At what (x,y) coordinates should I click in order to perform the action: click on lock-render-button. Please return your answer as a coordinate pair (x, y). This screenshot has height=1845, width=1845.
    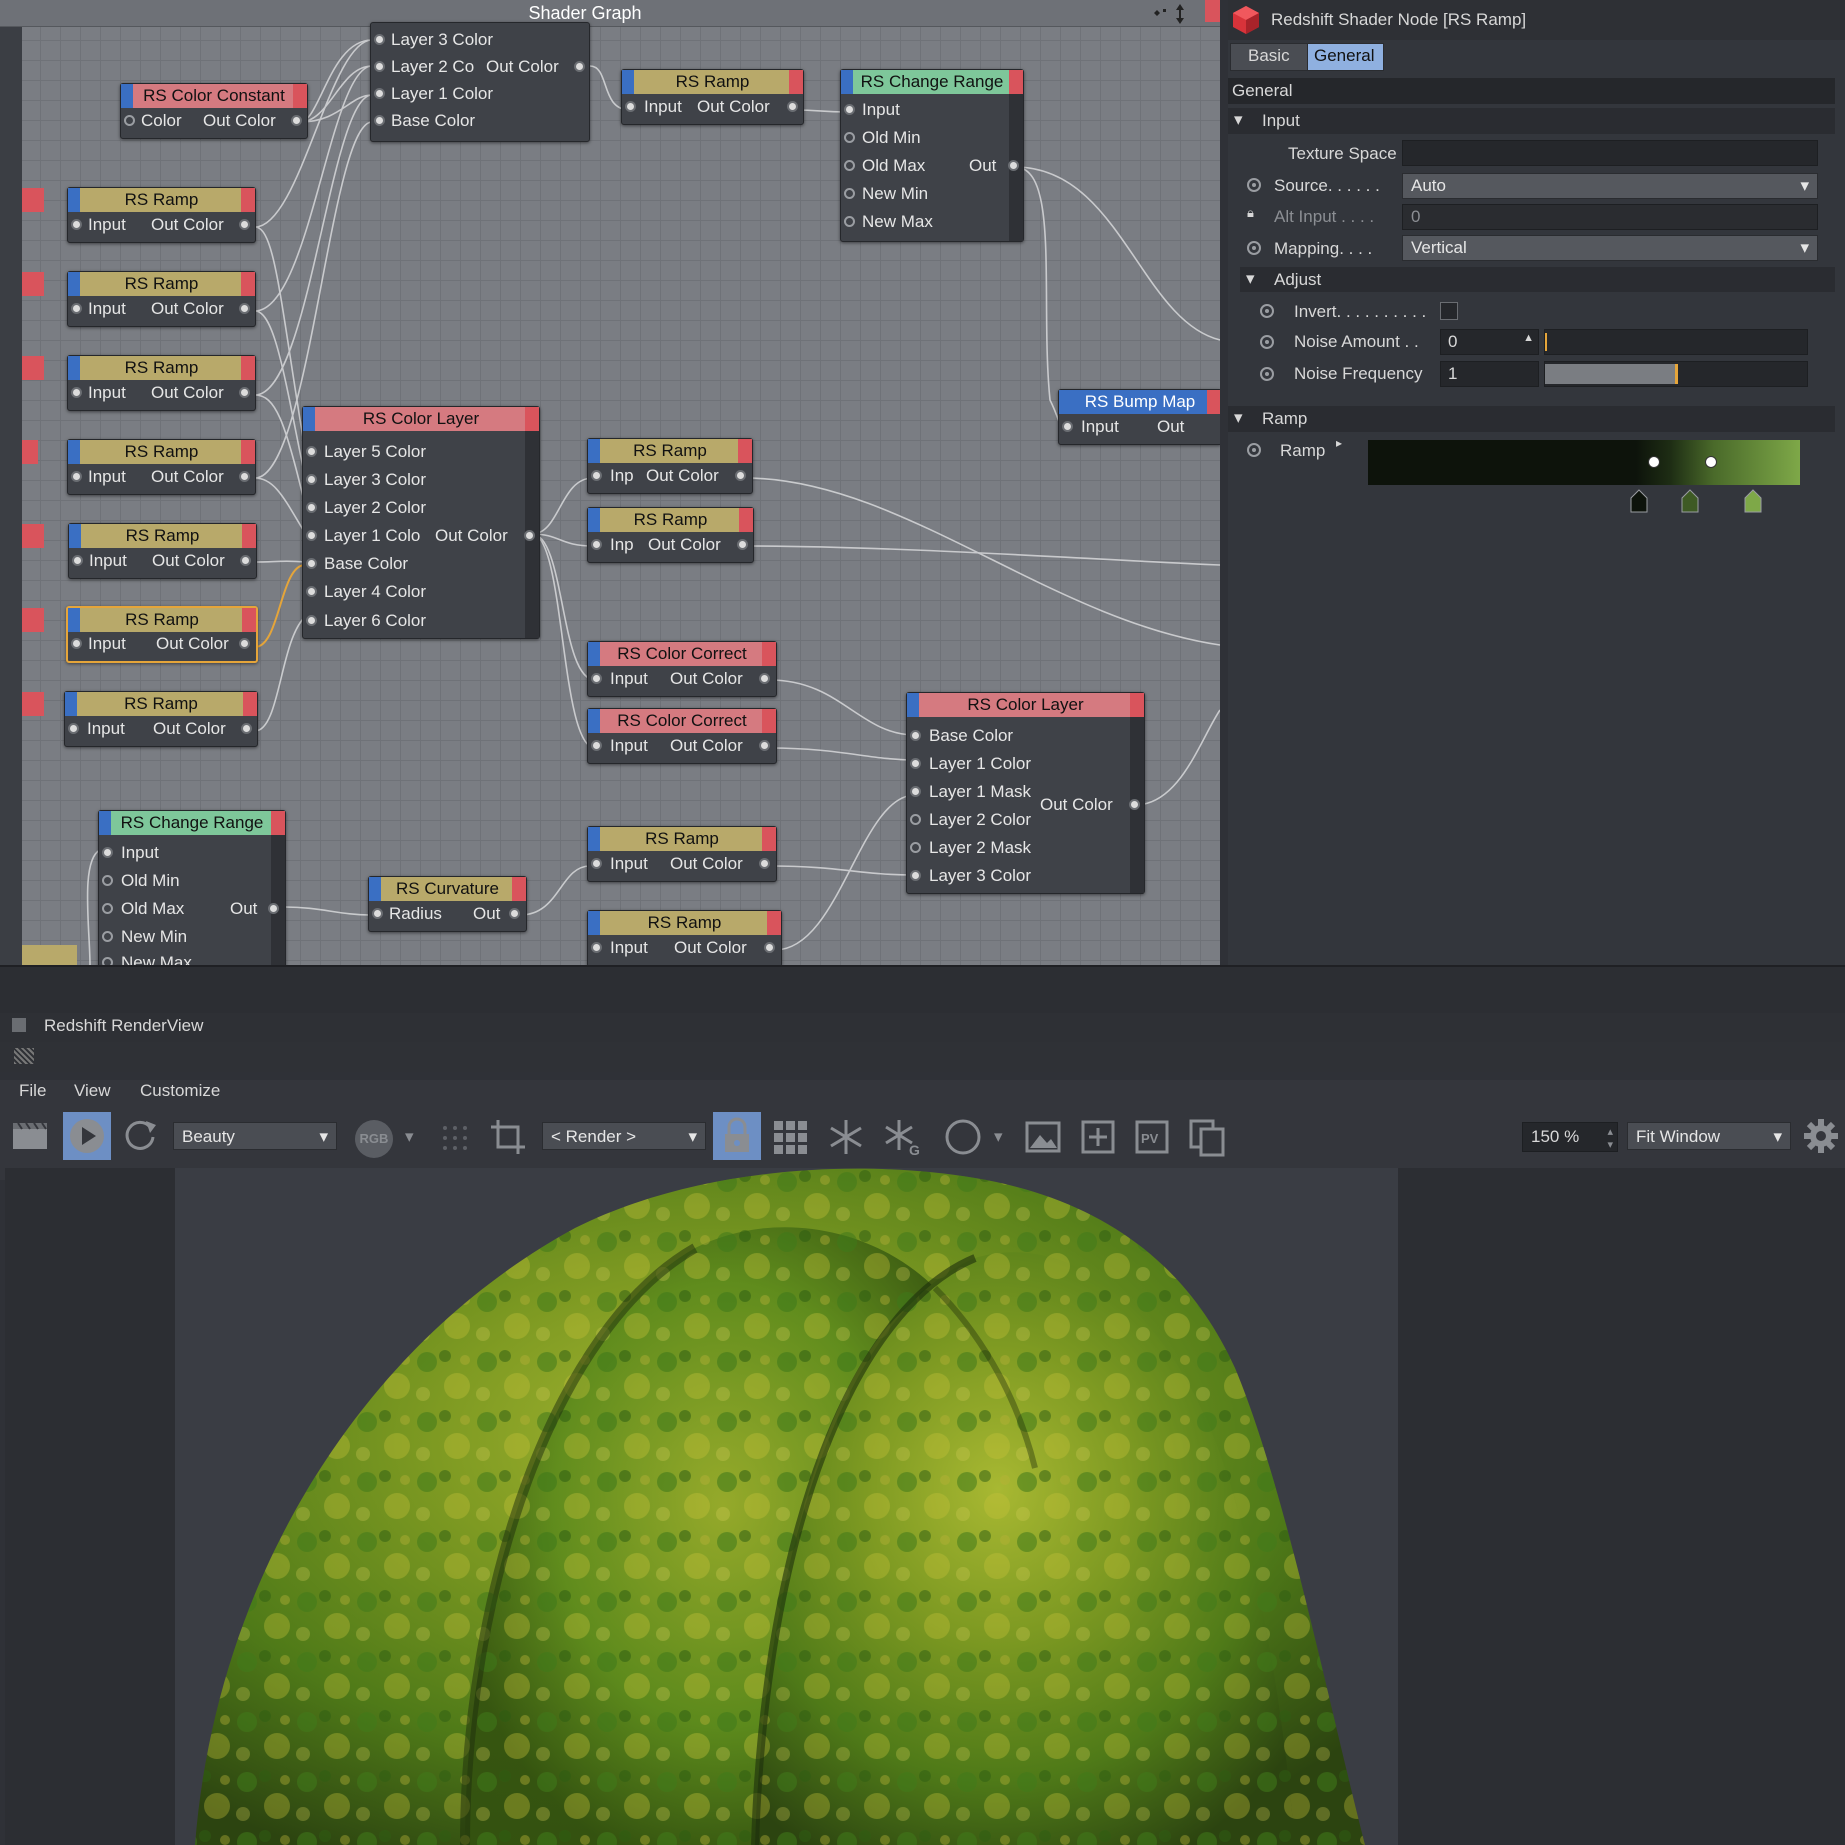
    Looking at the image, I should click on (737, 1136).